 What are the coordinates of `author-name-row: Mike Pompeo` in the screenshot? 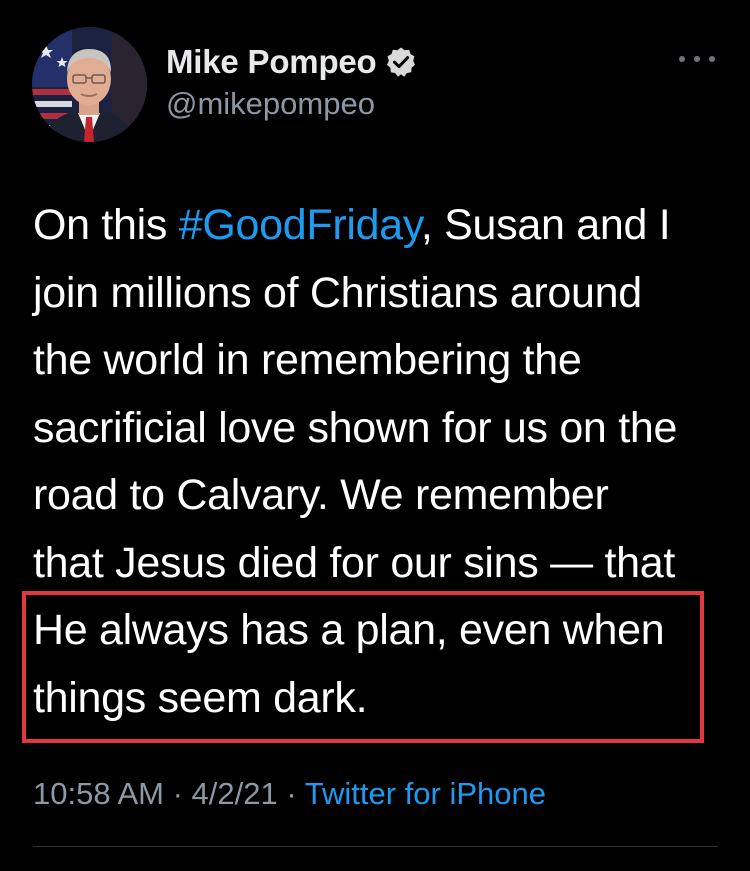 It's located at (291, 62).